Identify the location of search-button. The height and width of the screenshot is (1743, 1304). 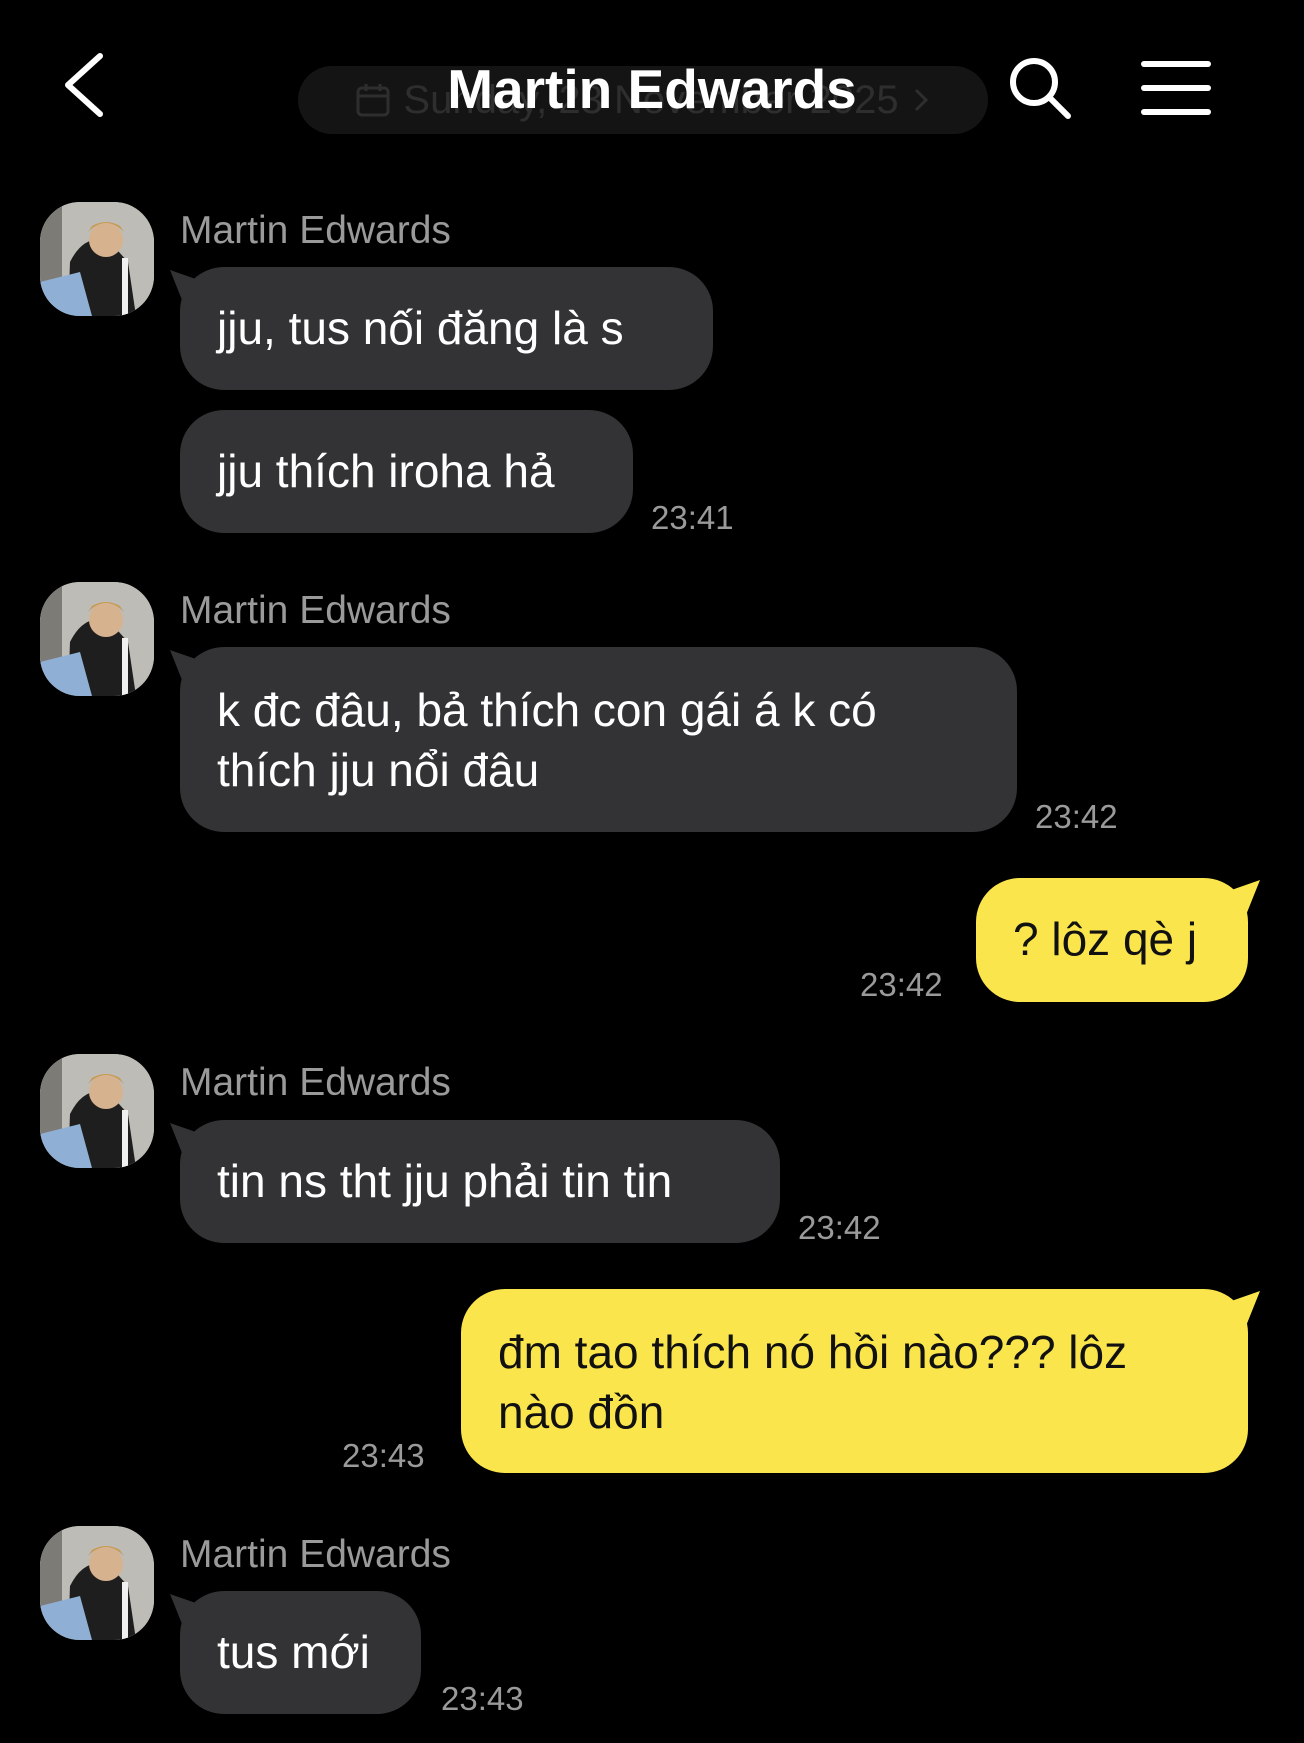
(1040, 88).